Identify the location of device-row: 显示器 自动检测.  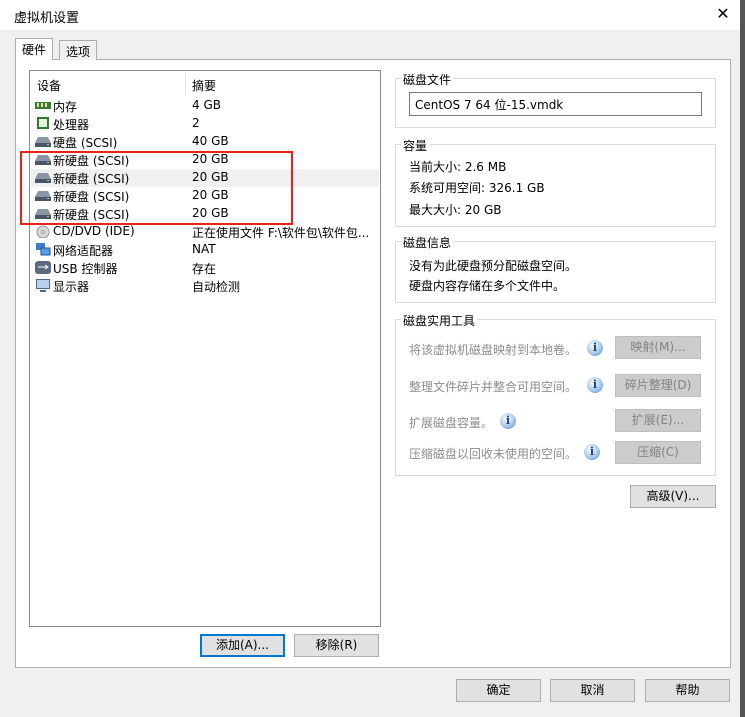
(205, 286).